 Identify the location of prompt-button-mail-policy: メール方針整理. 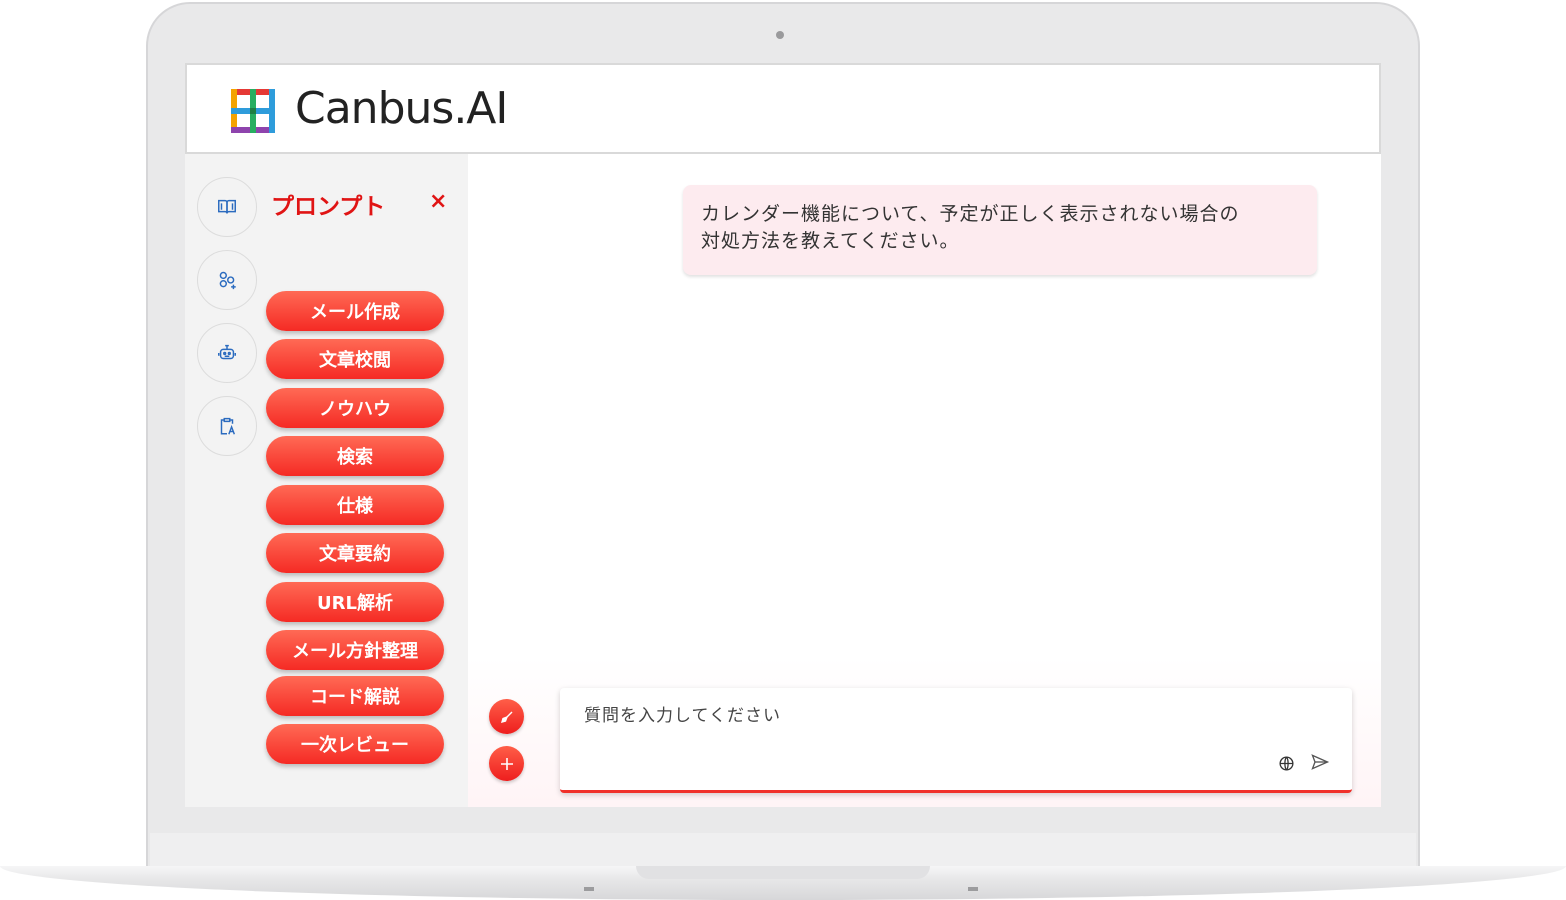
(355, 650).